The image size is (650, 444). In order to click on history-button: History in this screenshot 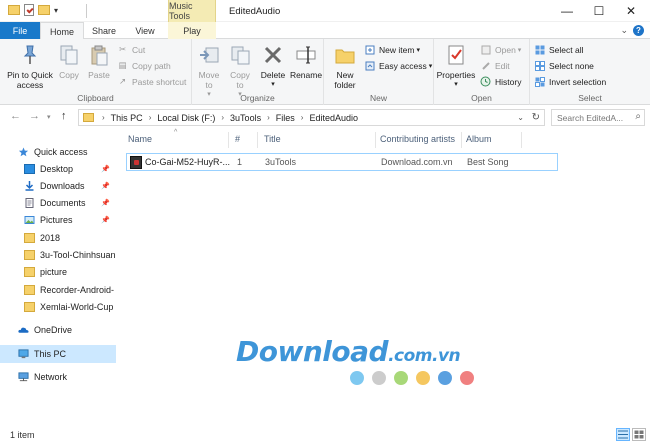, I will do `click(500, 81)`.